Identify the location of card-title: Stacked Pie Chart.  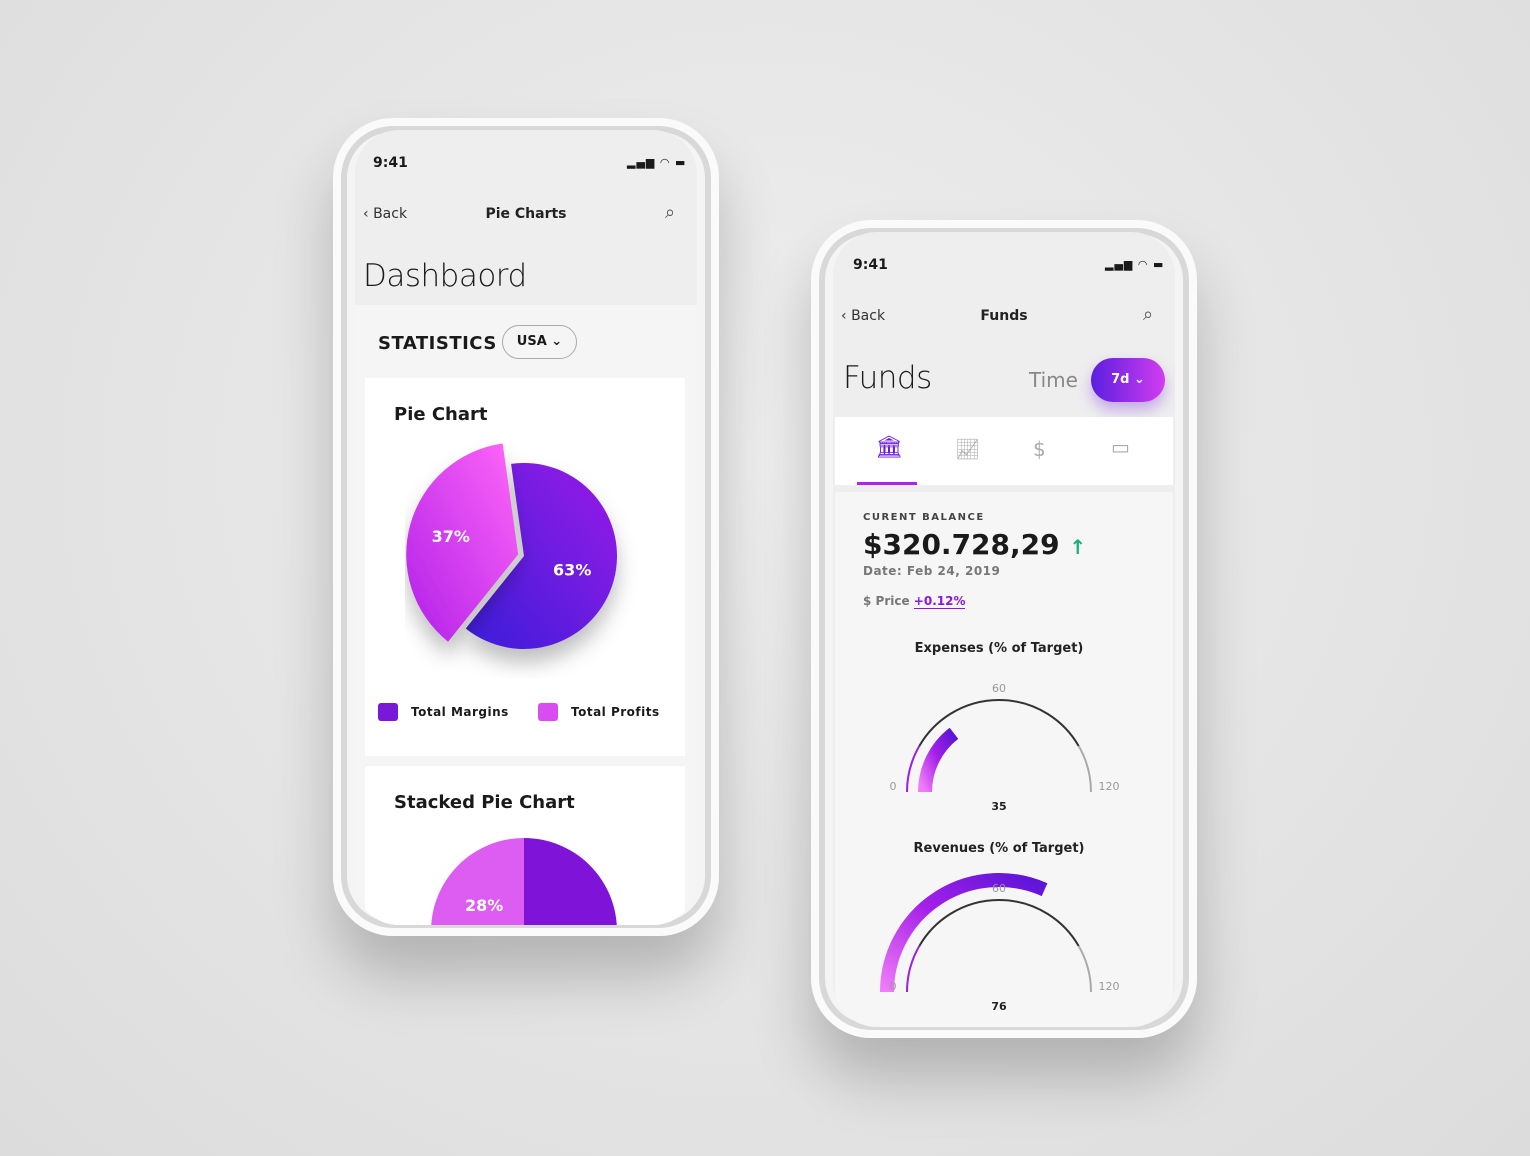
(484, 802).